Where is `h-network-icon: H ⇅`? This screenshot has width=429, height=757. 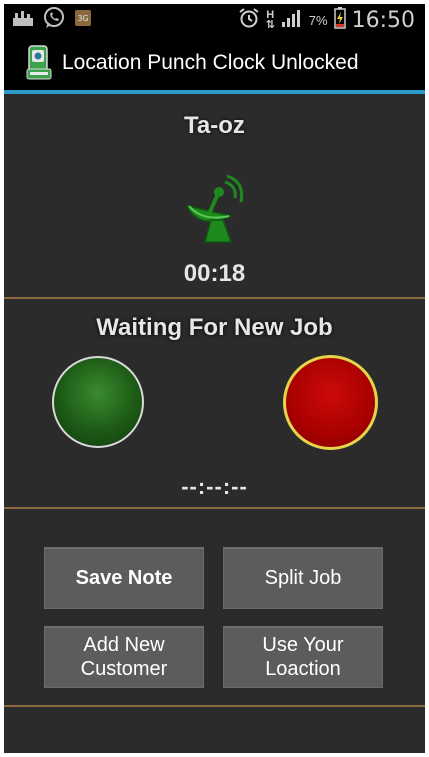 h-network-icon: H ⇅ is located at coordinates (270, 20).